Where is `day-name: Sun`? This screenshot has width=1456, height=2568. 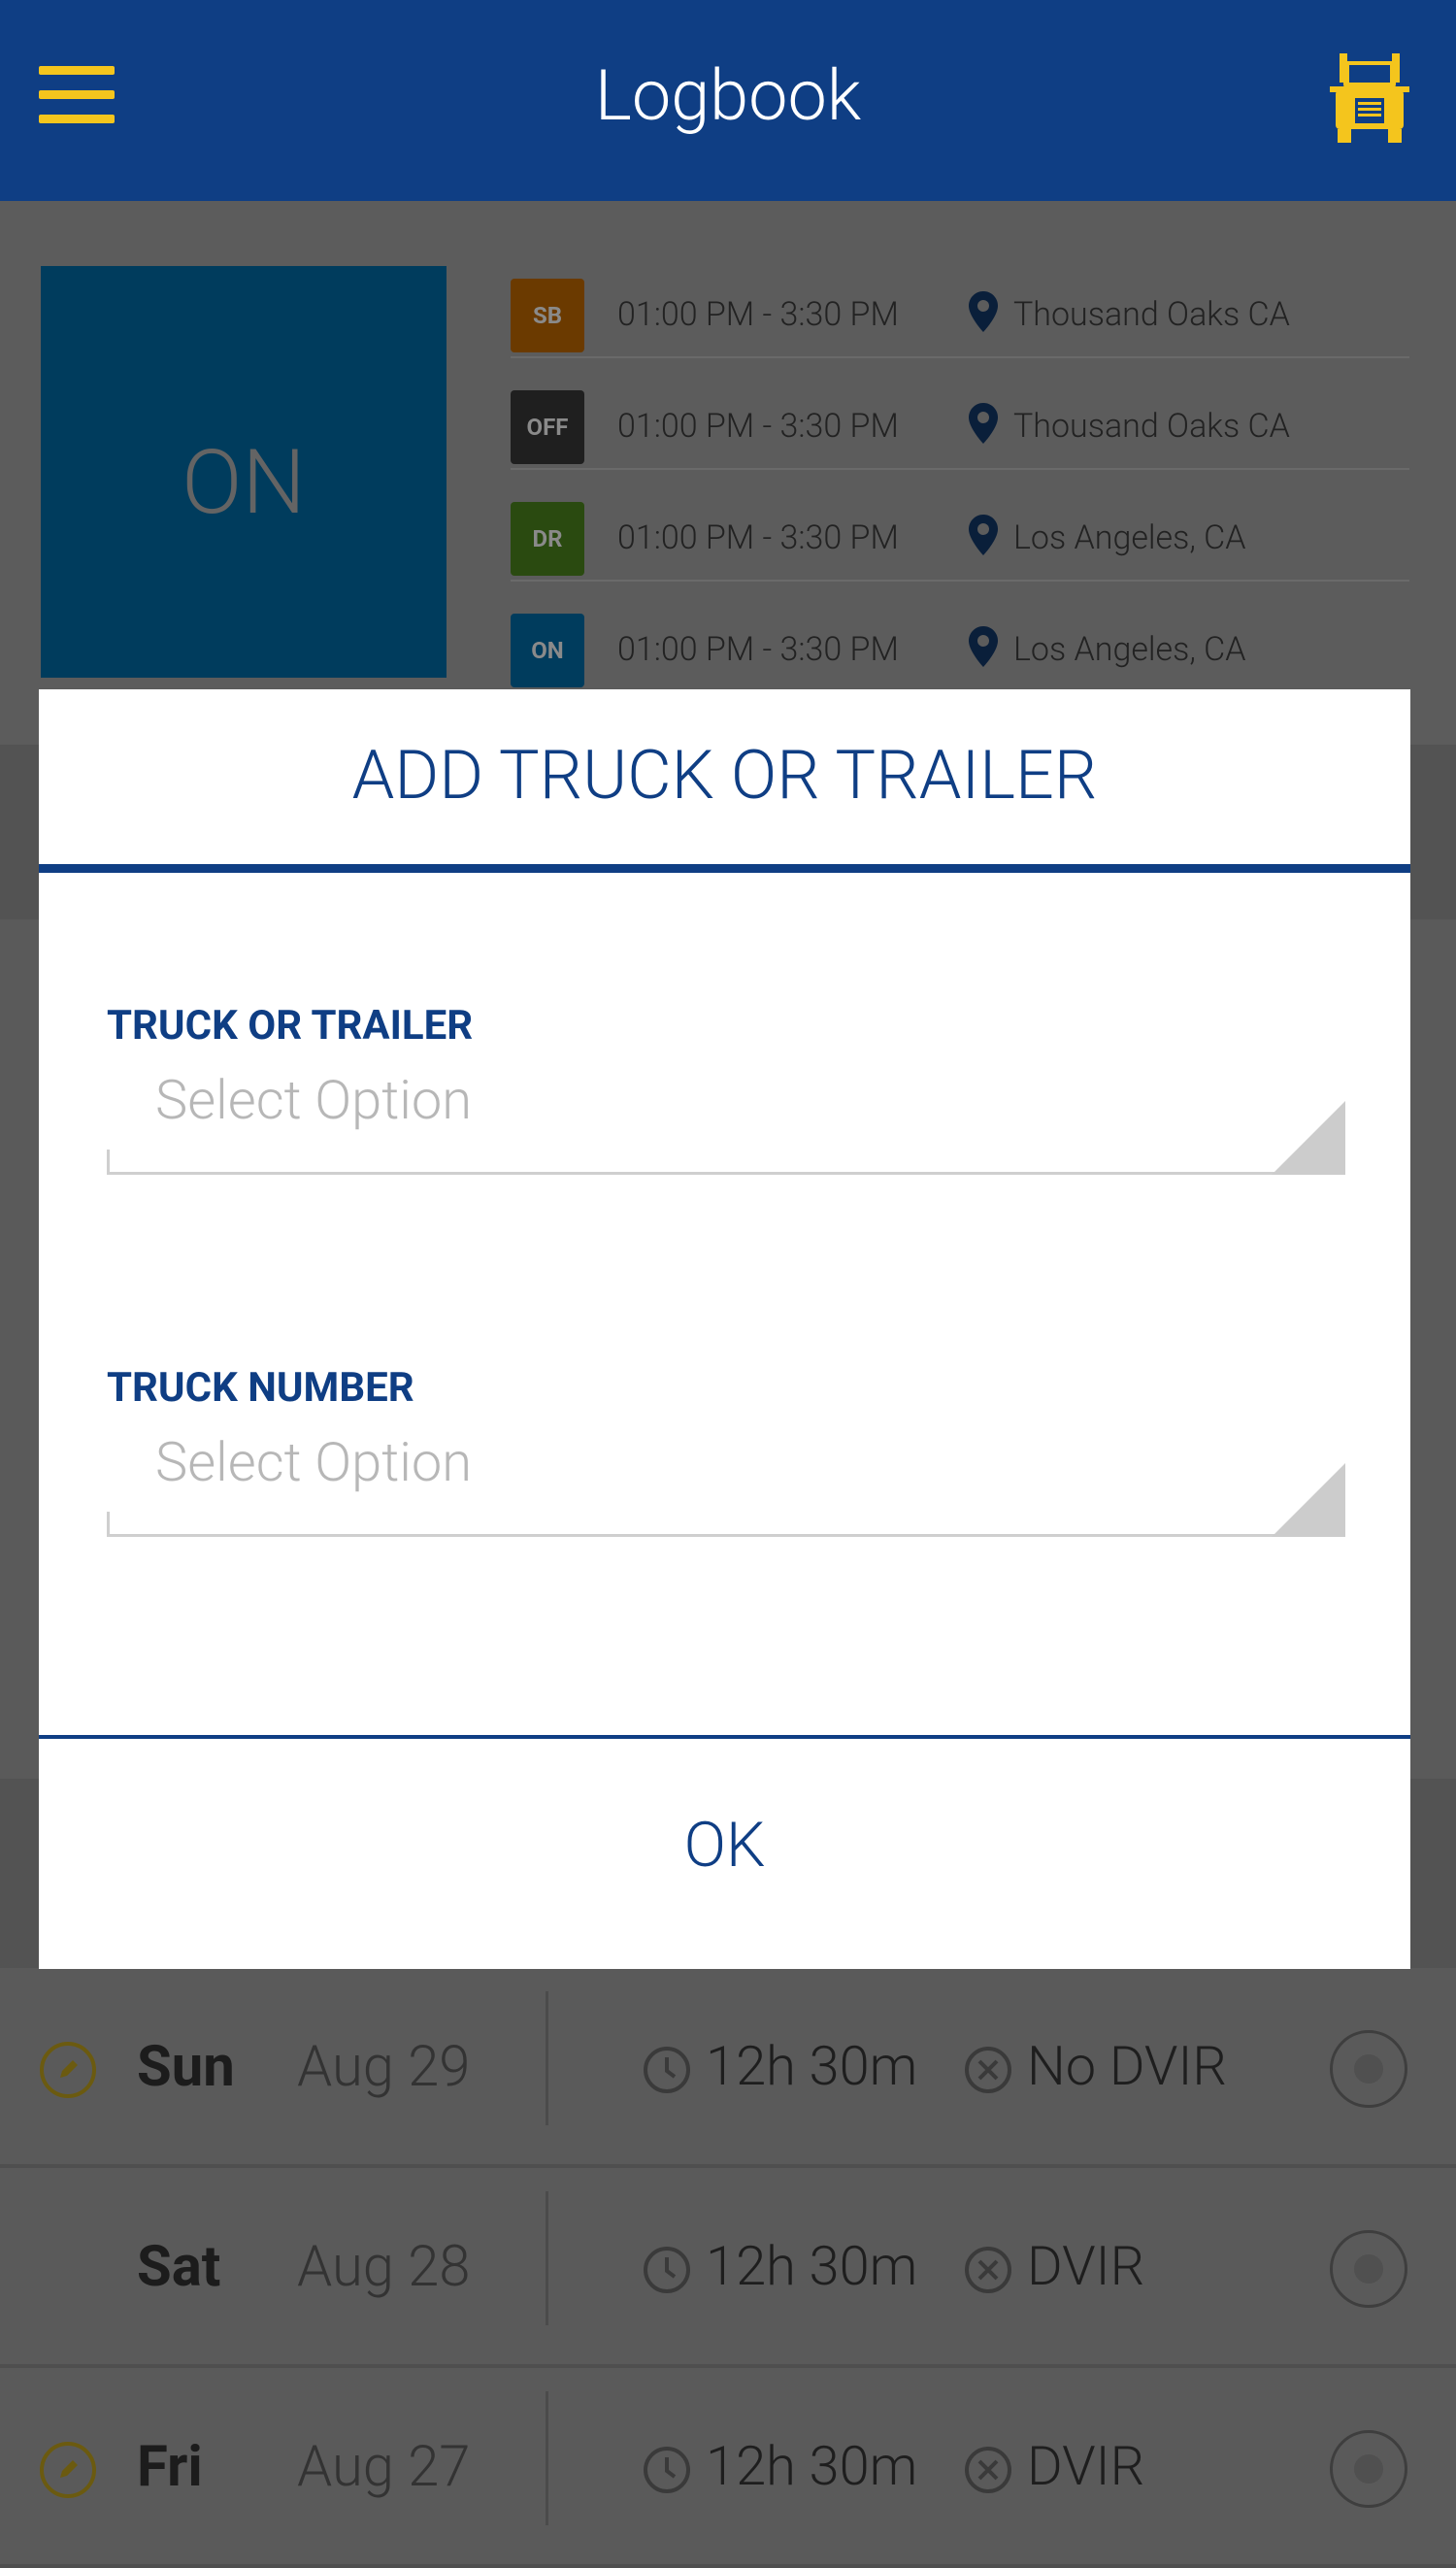
day-name: Sun is located at coordinates (186, 2067).